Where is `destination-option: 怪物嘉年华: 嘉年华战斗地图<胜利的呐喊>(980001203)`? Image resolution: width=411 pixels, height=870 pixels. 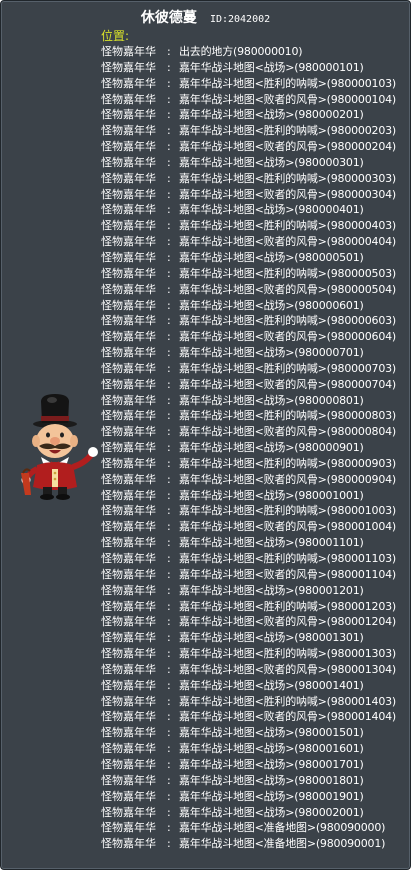 destination-option: 怪物嘉年华: 嘉年华战斗地图<胜利的呐喊>(980001203) is located at coordinates (253, 607).